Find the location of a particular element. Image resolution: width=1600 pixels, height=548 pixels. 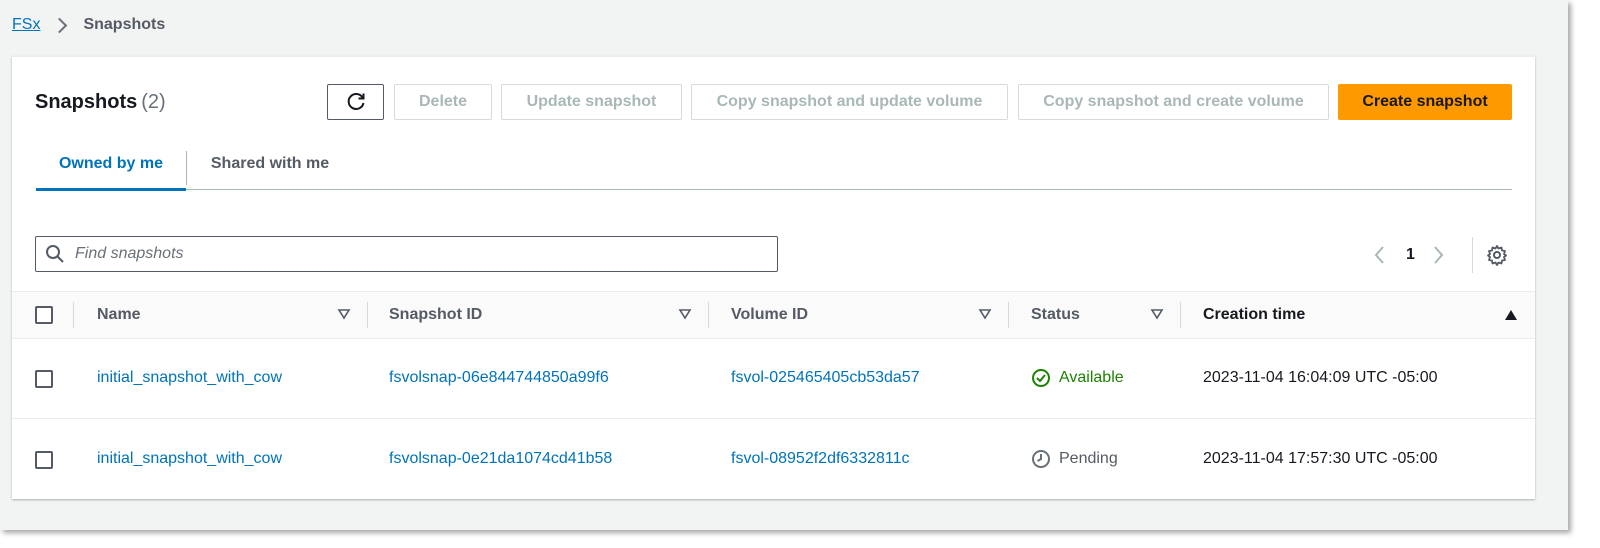

status-badge: Available is located at coordinates (1077, 378).